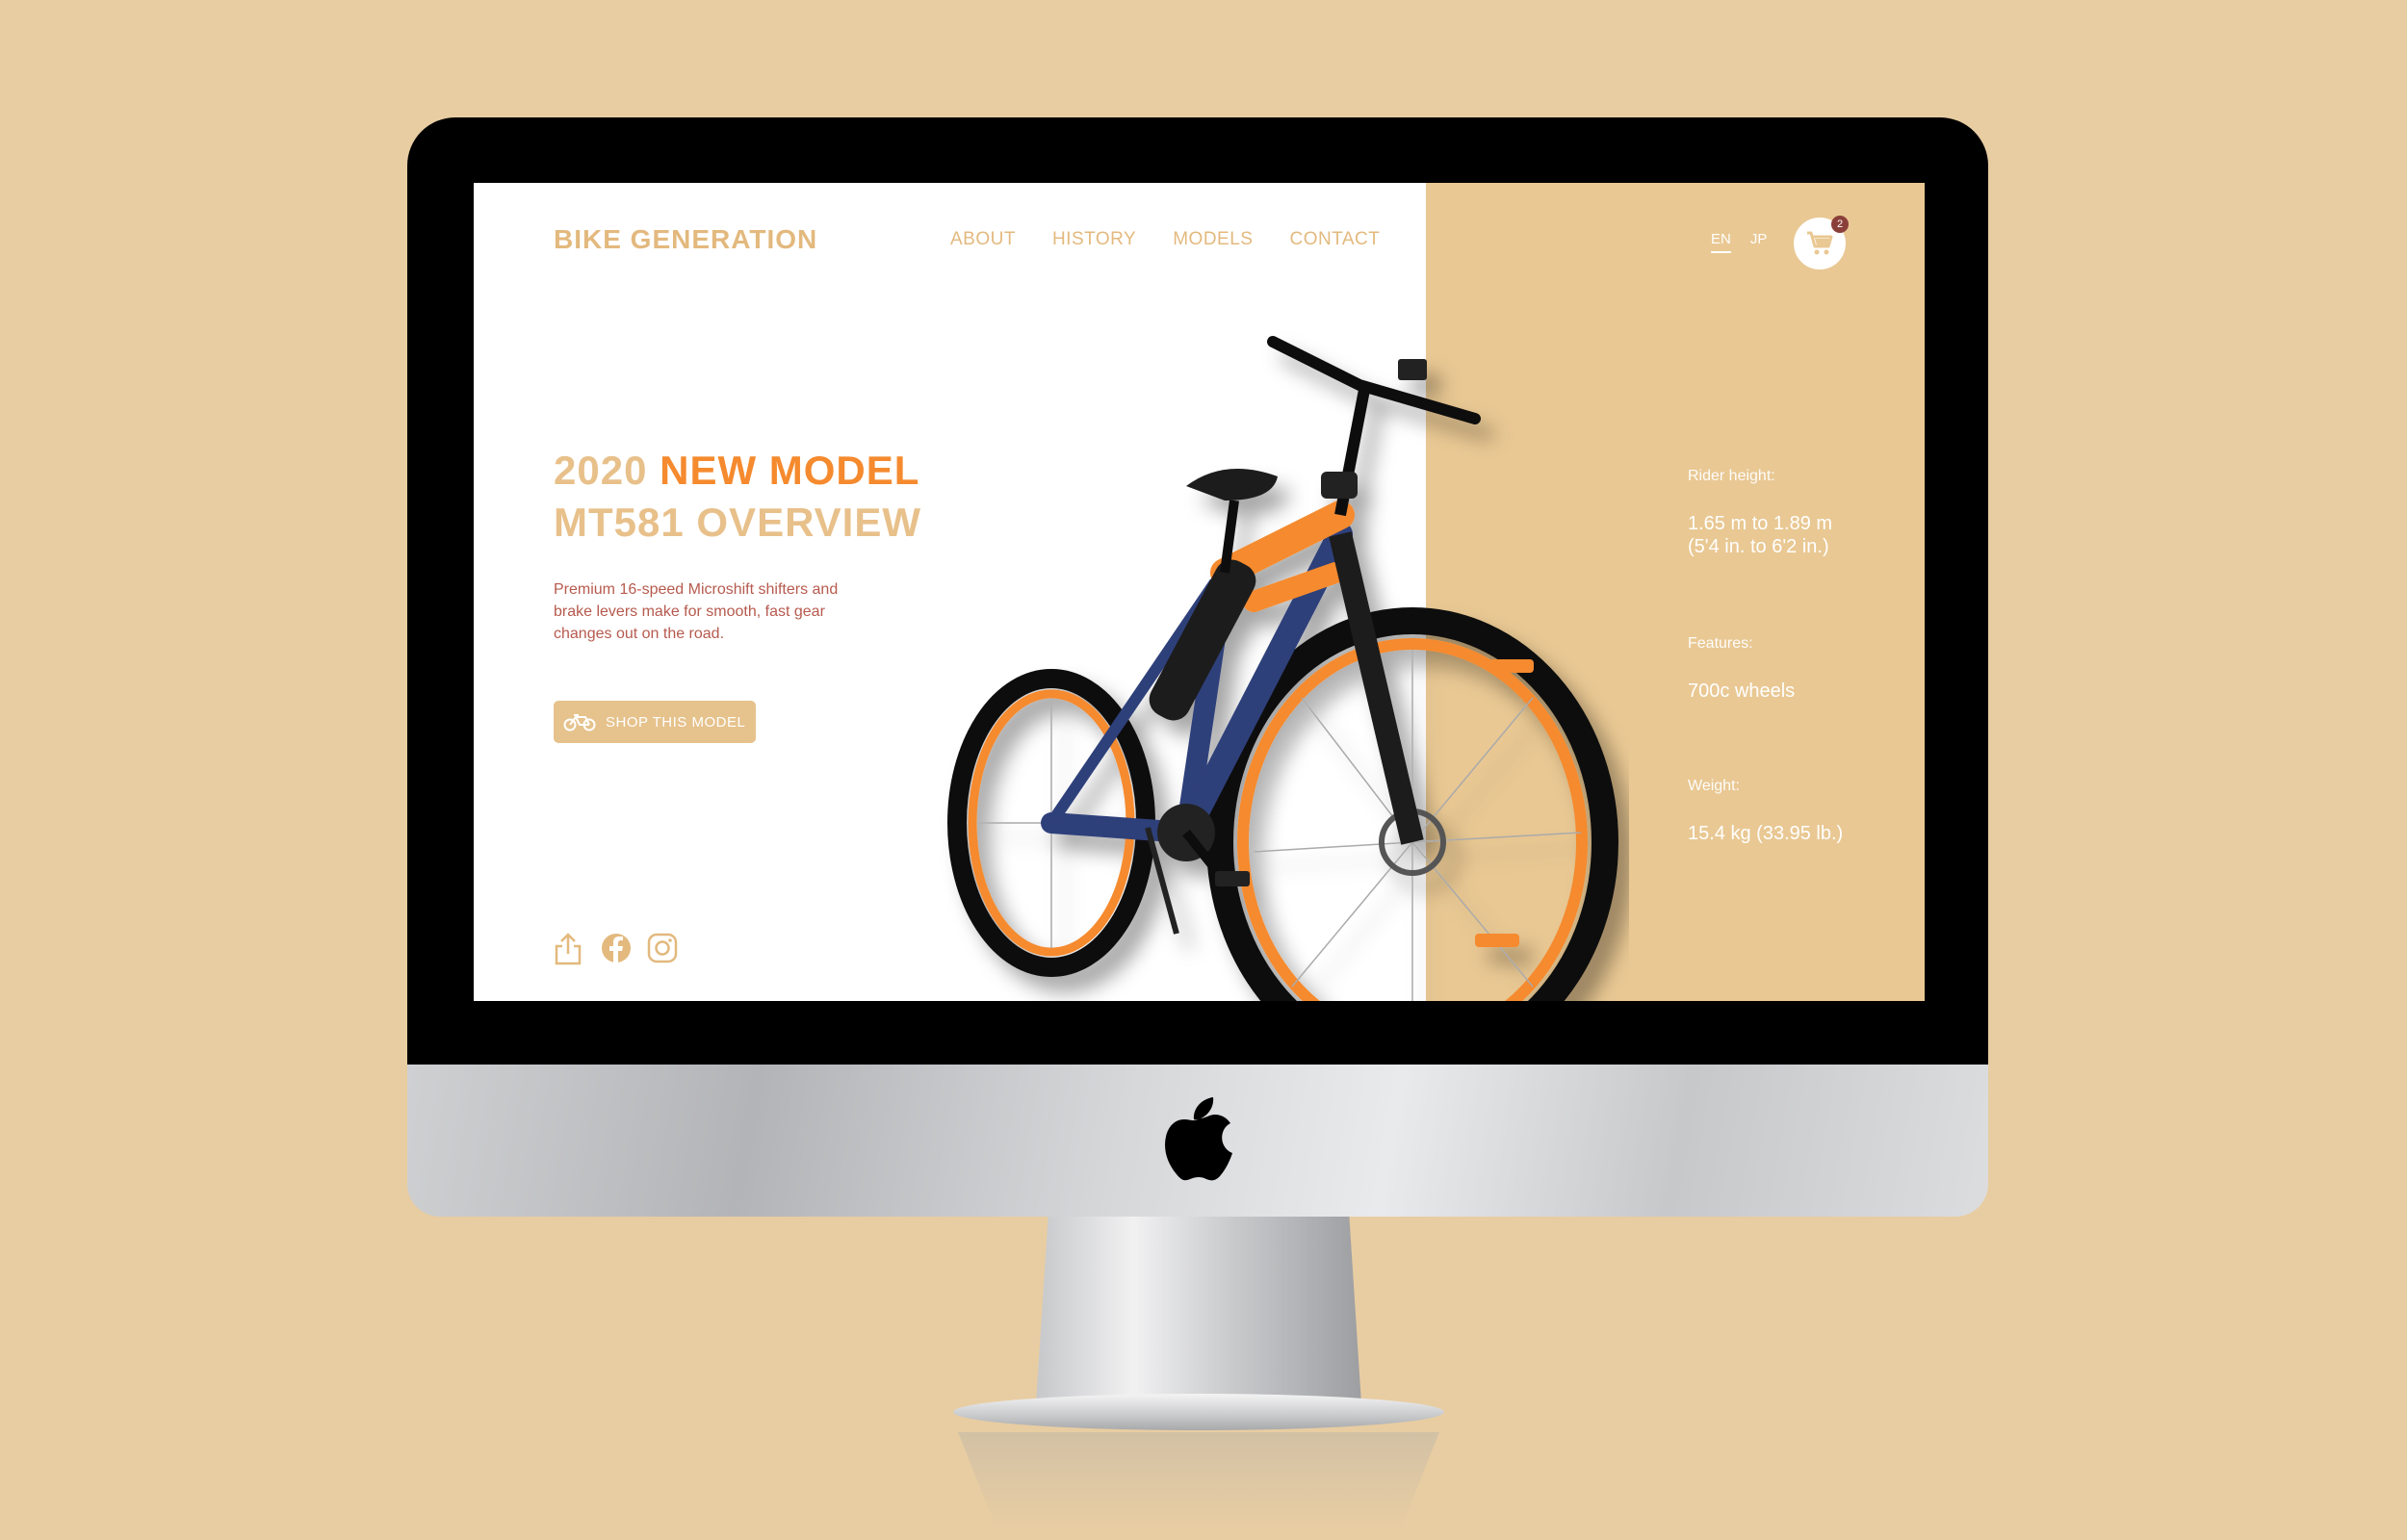 The width and height of the screenshot is (2407, 1540). I want to click on spec-label: Weight:, so click(1714, 786).